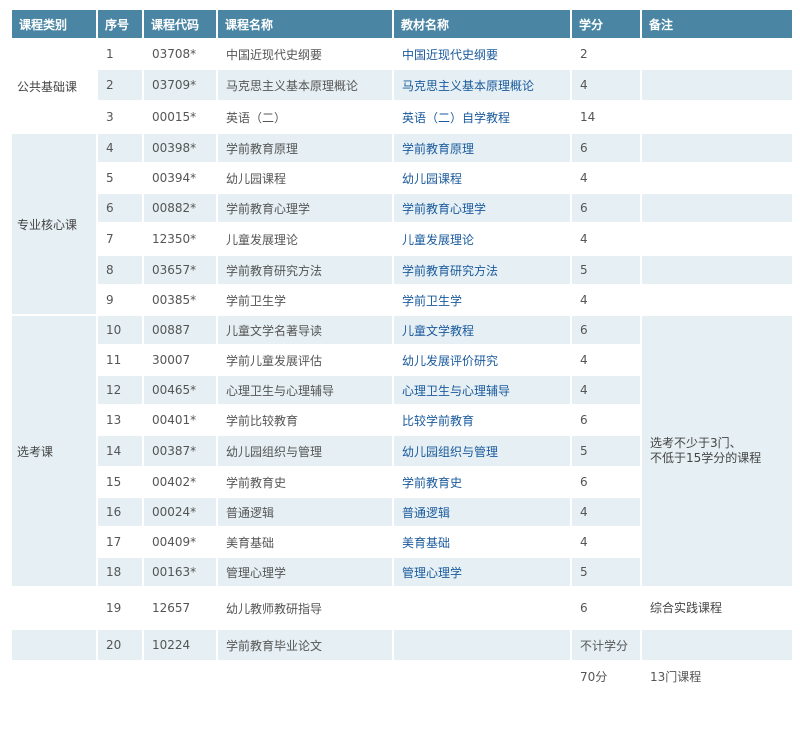  Describe the element at coordinates (180, 645) in the screenshot. I see `course-code: 10224` at that location.